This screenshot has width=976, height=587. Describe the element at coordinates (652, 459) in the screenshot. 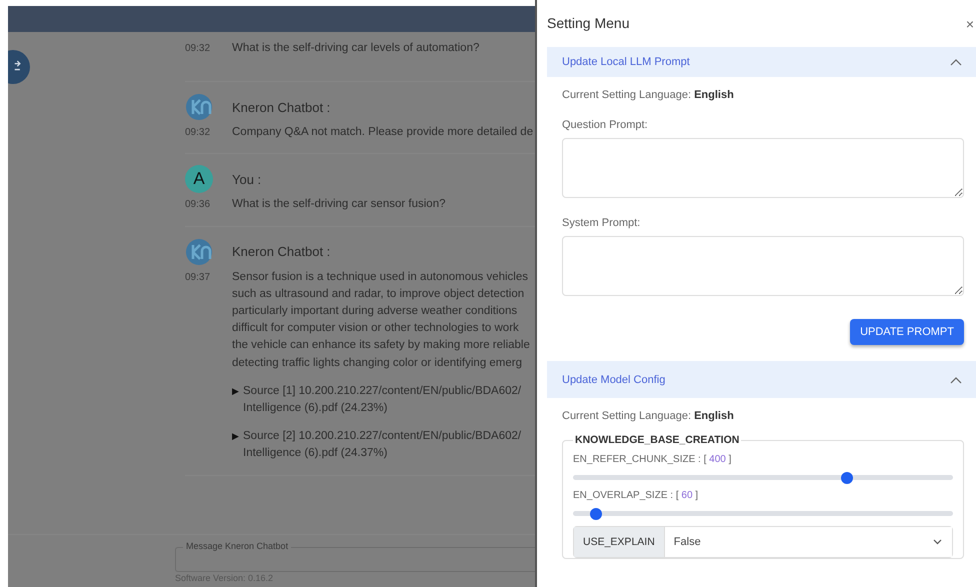

I see `slider-label: EN_REFER_CHUNK_SIZE : [ 400 ]` at that location.